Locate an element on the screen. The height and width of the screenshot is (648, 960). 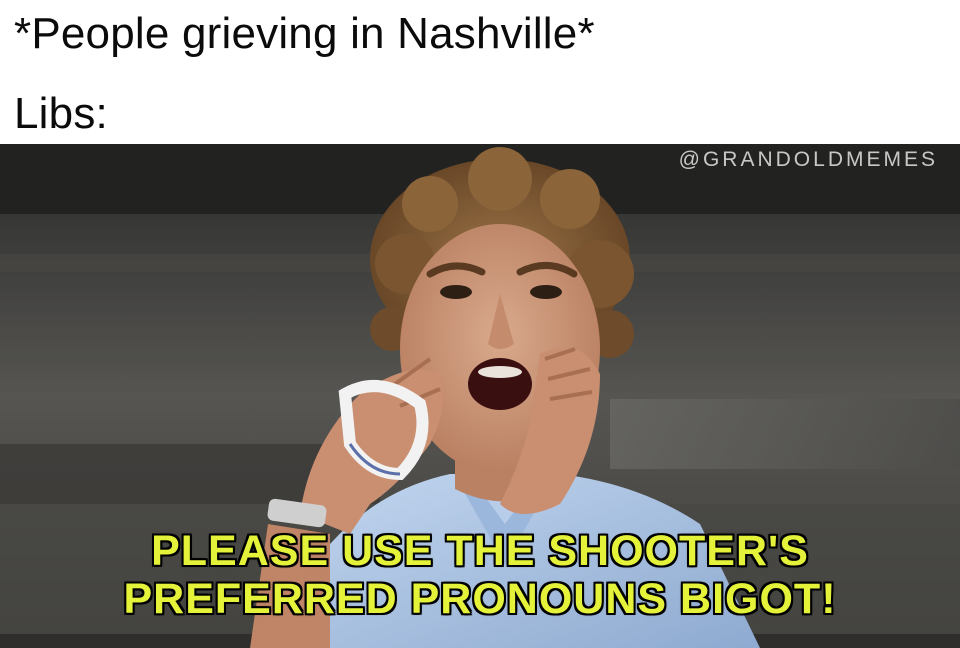
open-mouth is located at coordinates (500, 384).